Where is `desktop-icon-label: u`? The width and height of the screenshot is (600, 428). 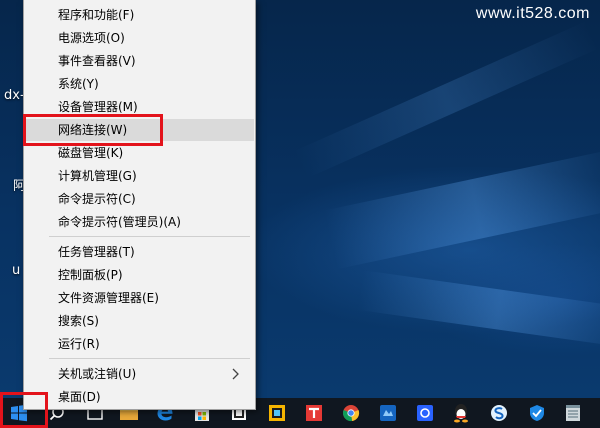
desktop-icon-label: u is located at coordinates (16, 270).